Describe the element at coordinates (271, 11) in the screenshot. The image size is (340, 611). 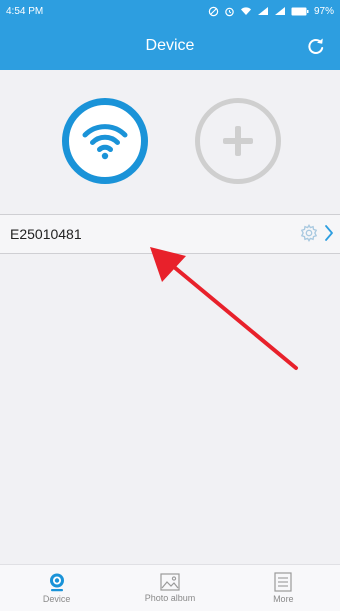
I see `status-icons: 97%` at that location.